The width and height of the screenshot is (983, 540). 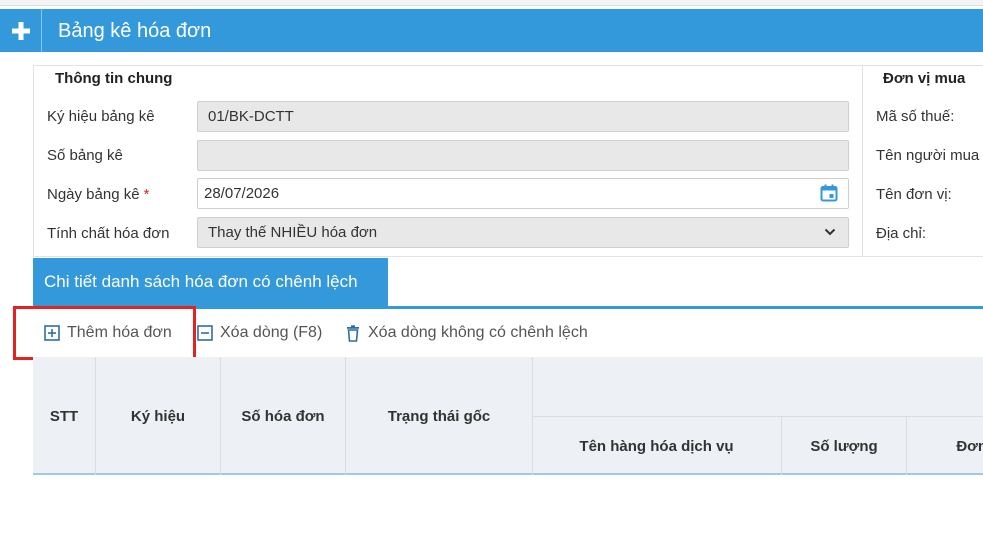 I want to click on calendar-icon, so click(x=829, y=193).